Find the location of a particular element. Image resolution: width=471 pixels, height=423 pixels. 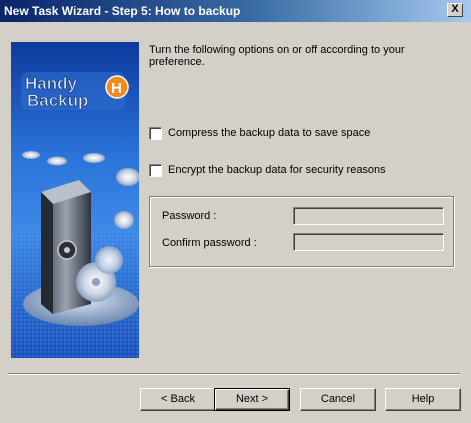

help-button: Help is located at coordinates (423, 399).